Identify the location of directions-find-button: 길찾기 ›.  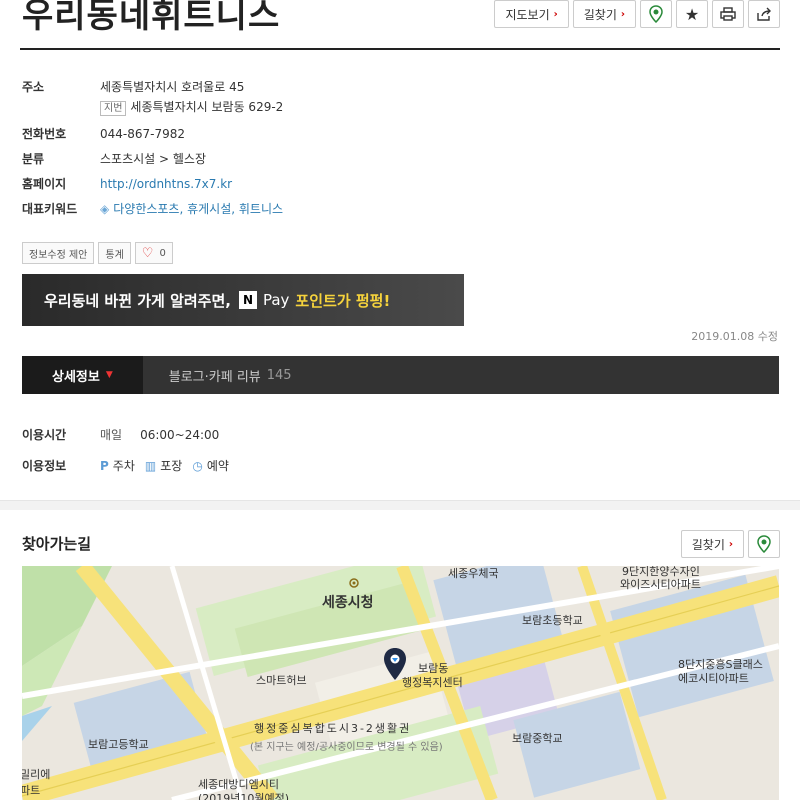
(712, 544).